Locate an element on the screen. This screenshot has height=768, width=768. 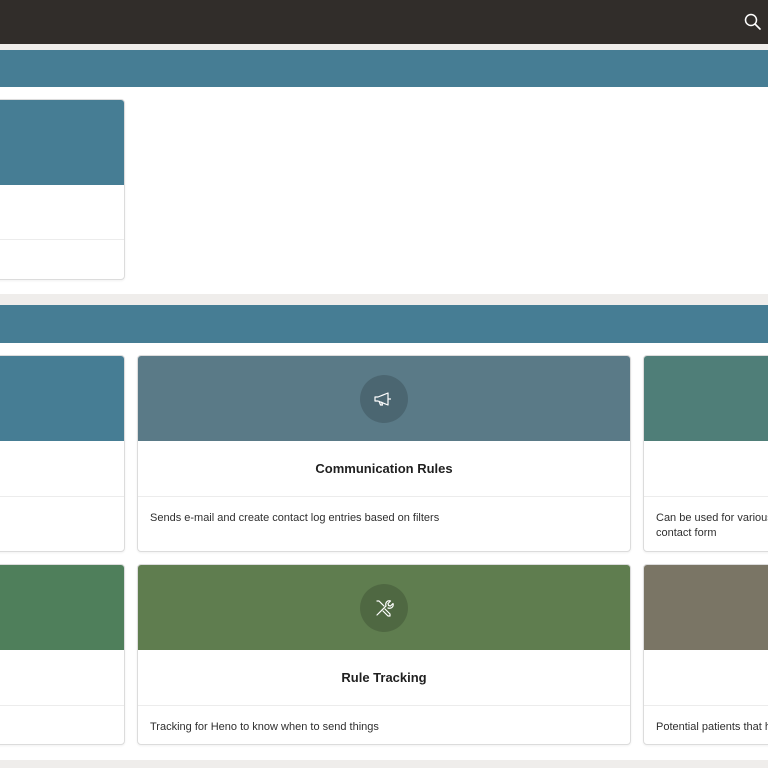
card-title: Communication Rules is located at coordinates (384, 469).